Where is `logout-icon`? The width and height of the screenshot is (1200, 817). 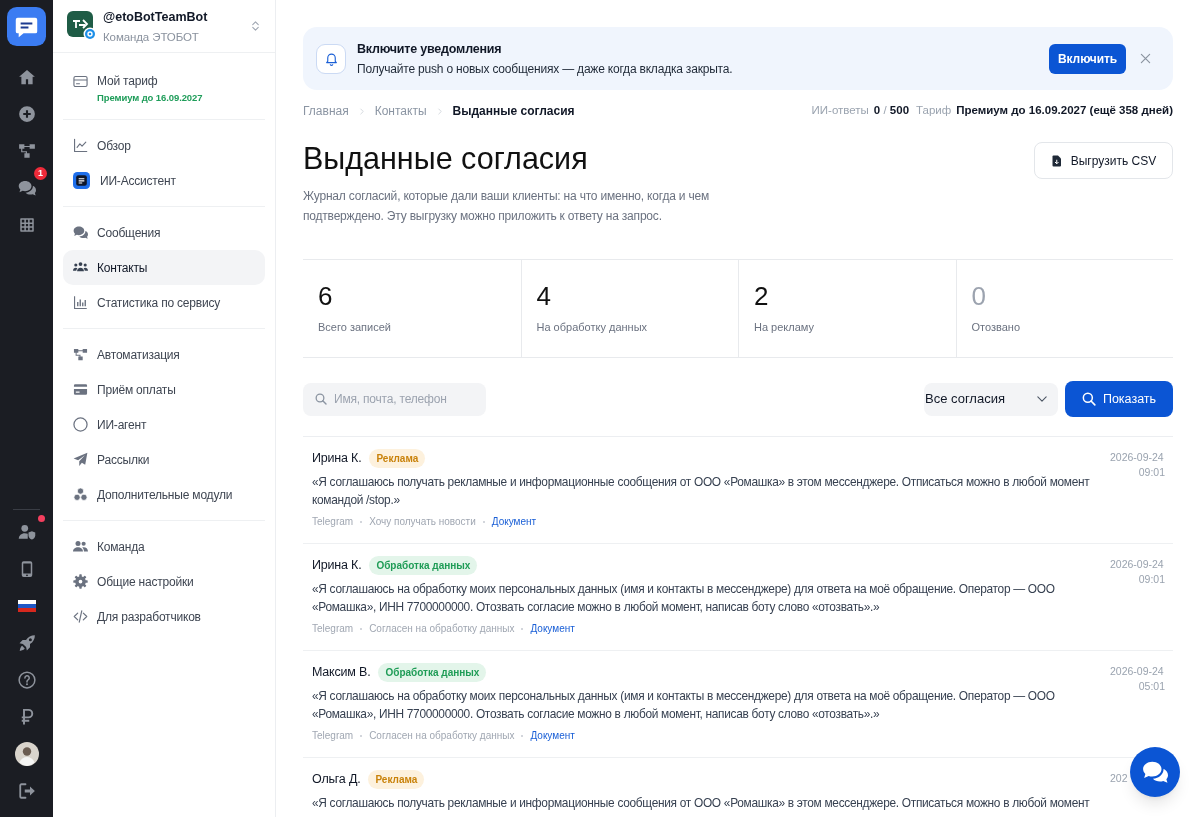
logout-icon is located at coordinates (26, 790).